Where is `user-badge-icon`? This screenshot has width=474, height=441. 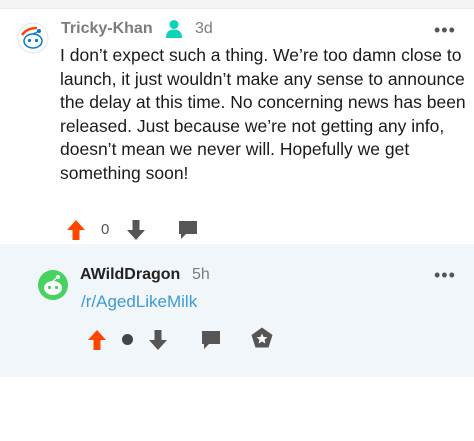
user-badge-icon is located at coordinates (174, 31).